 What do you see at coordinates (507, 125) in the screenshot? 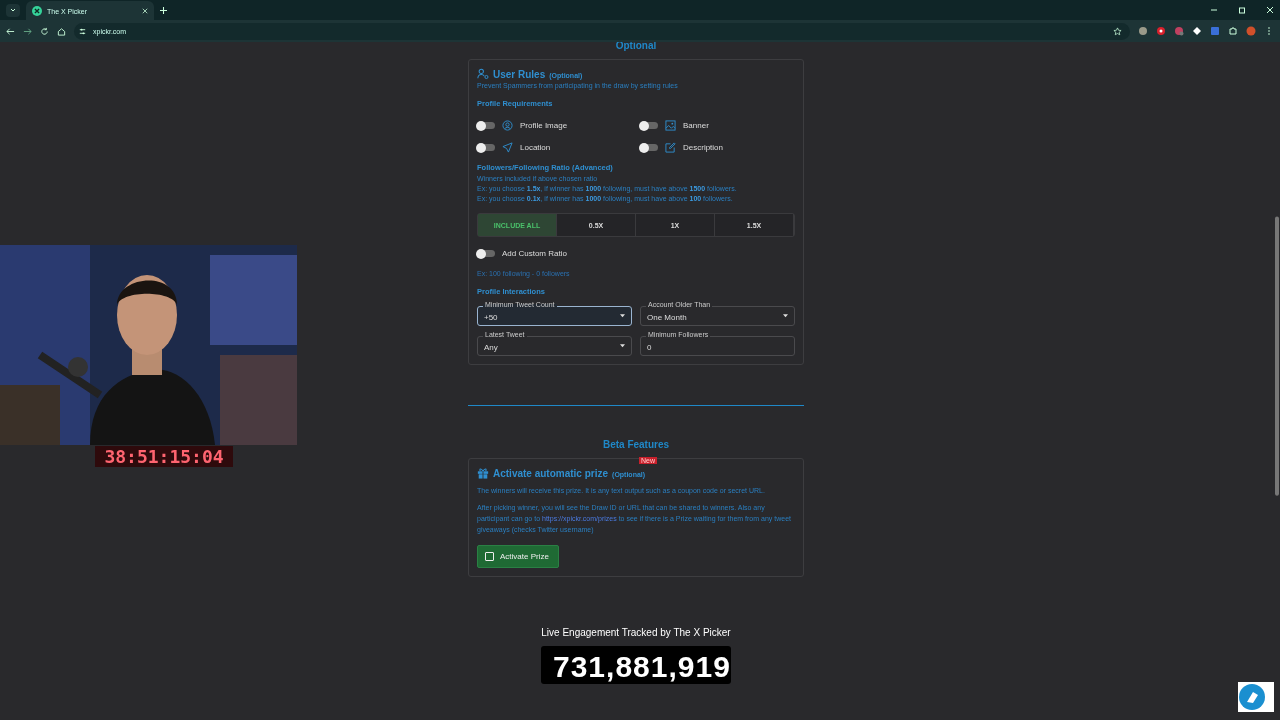
I see `user-circle-icon` at bounding box center [507, 125].